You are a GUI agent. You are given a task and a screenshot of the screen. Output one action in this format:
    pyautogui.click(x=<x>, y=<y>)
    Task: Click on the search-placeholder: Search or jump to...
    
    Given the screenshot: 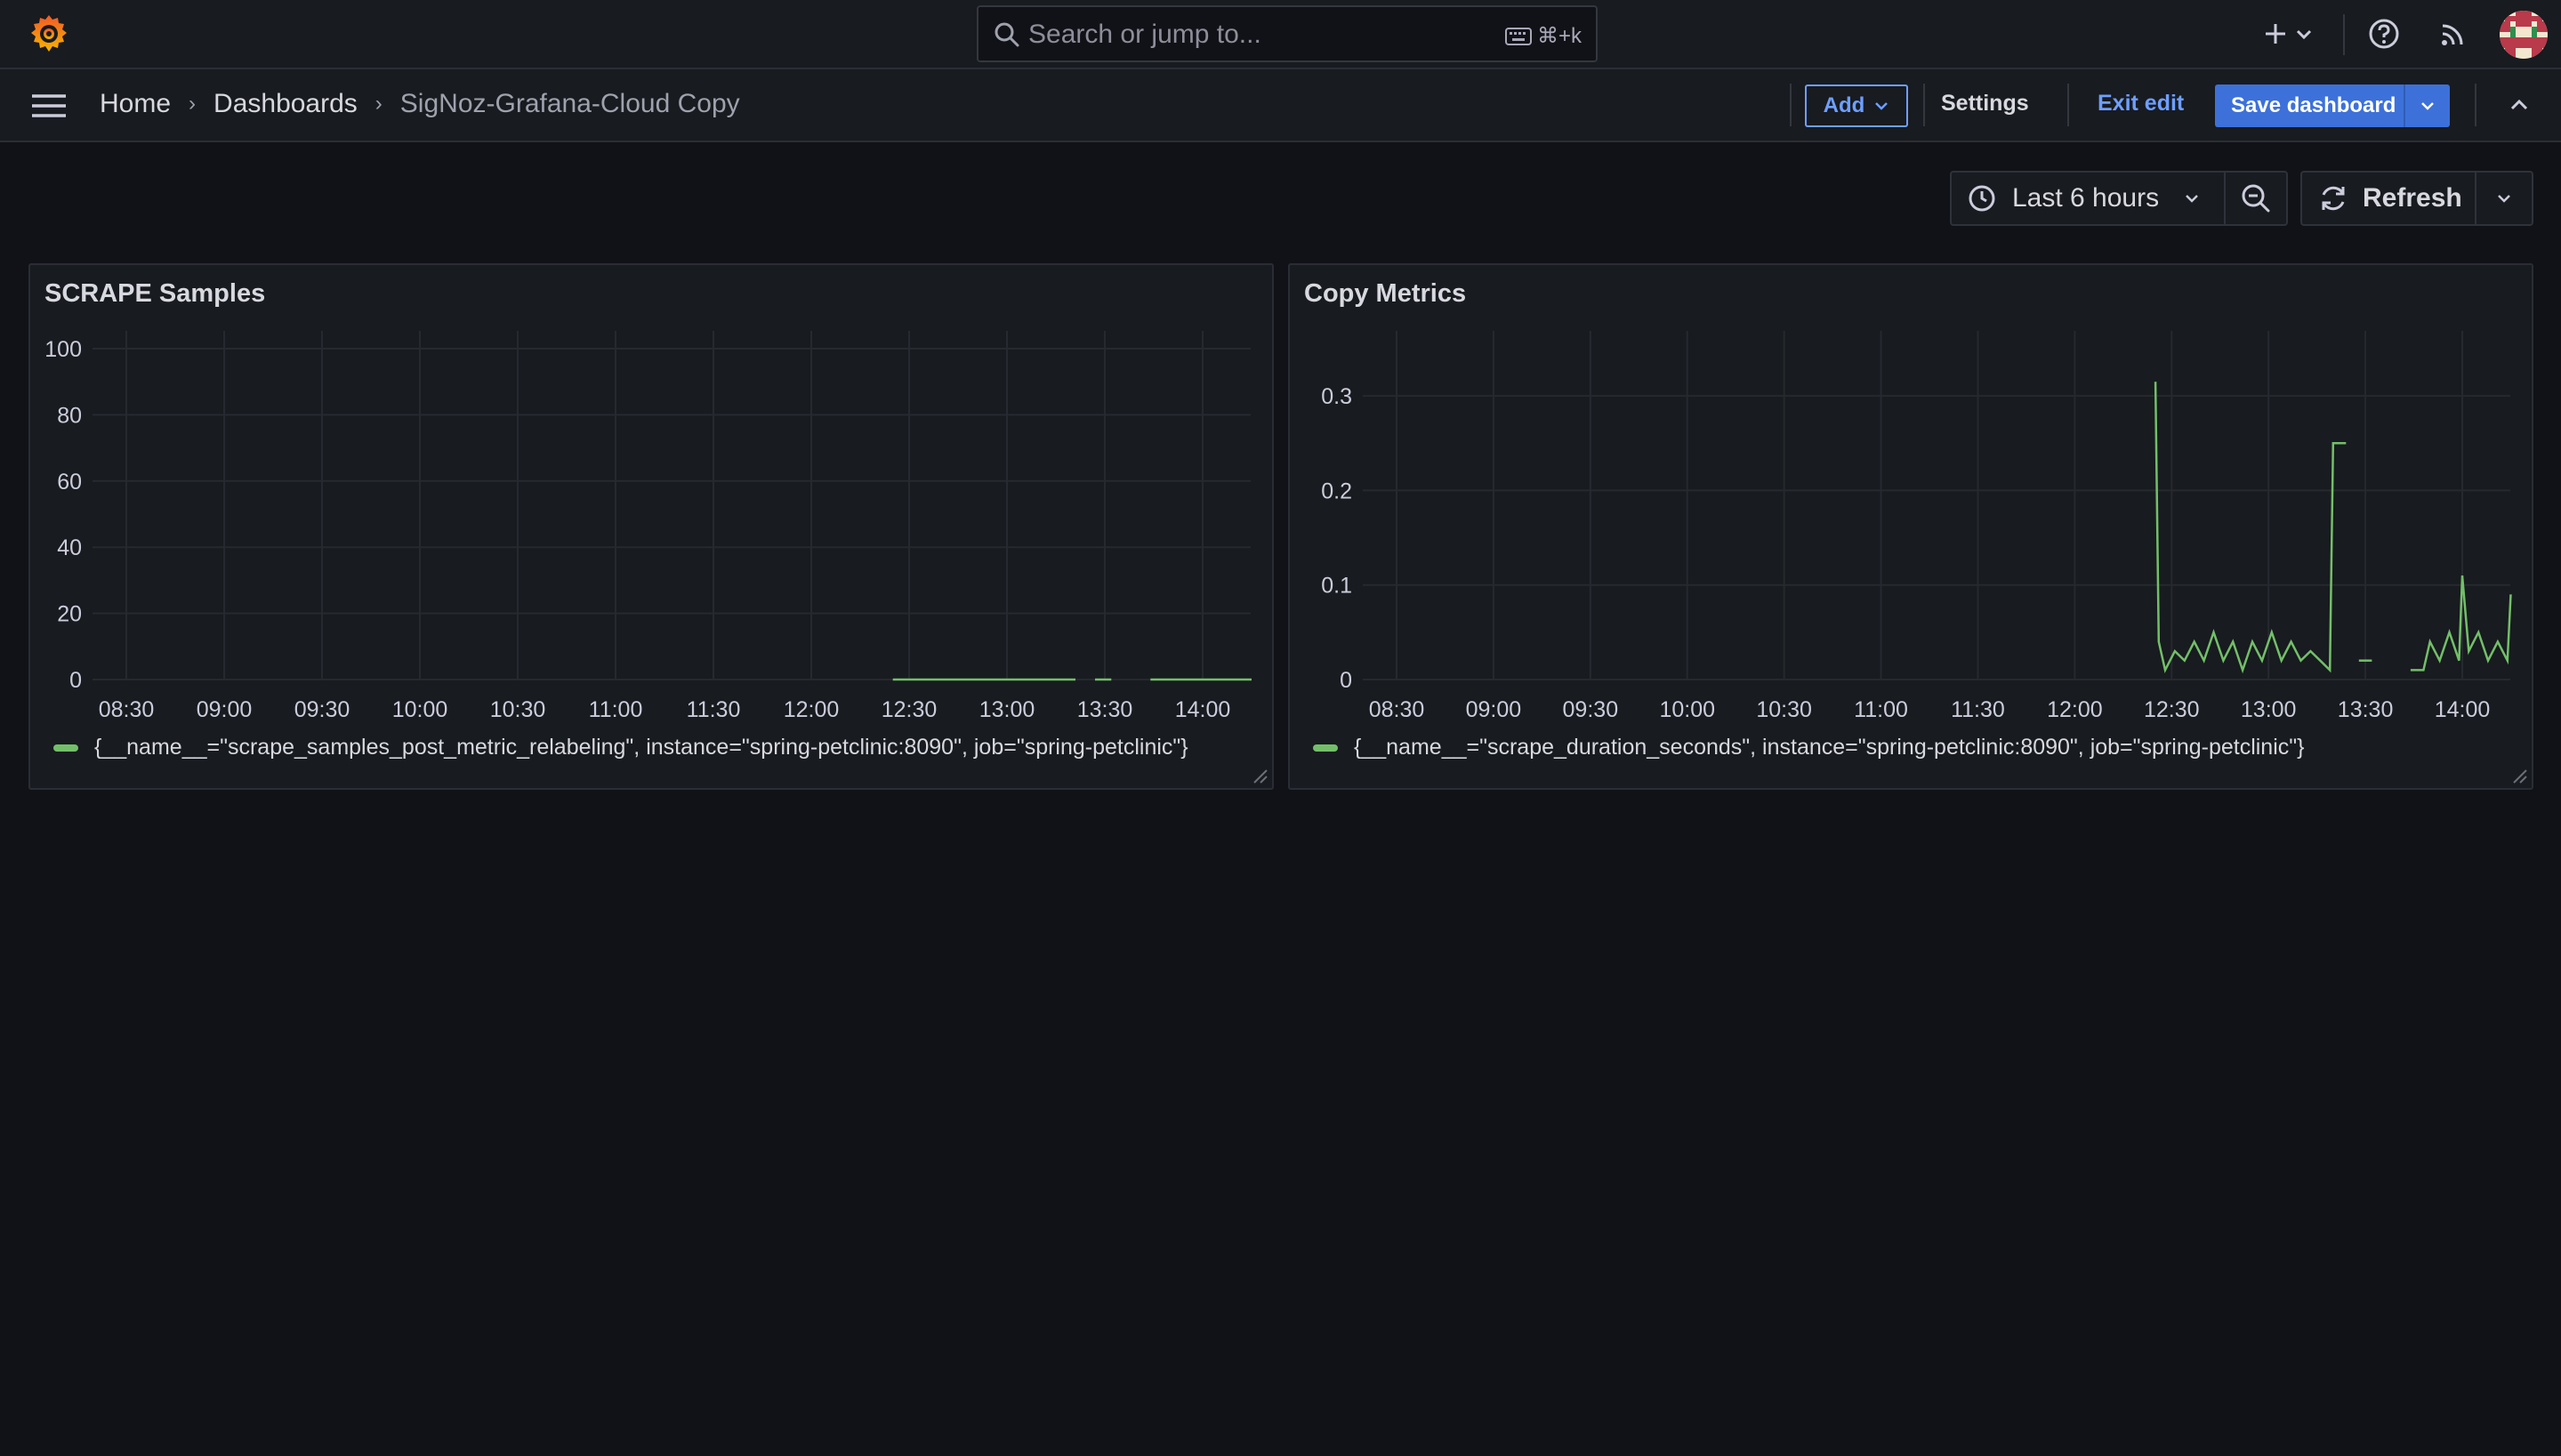 What is the action you would take?
    pyautogui.click(x=1145, y=34)
    